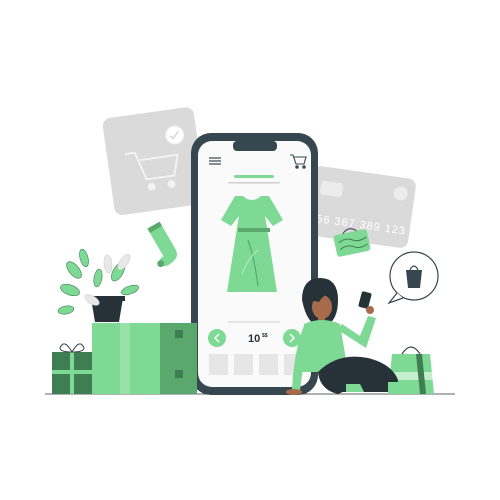  I want to click on phone-notch, so click(255, 146).